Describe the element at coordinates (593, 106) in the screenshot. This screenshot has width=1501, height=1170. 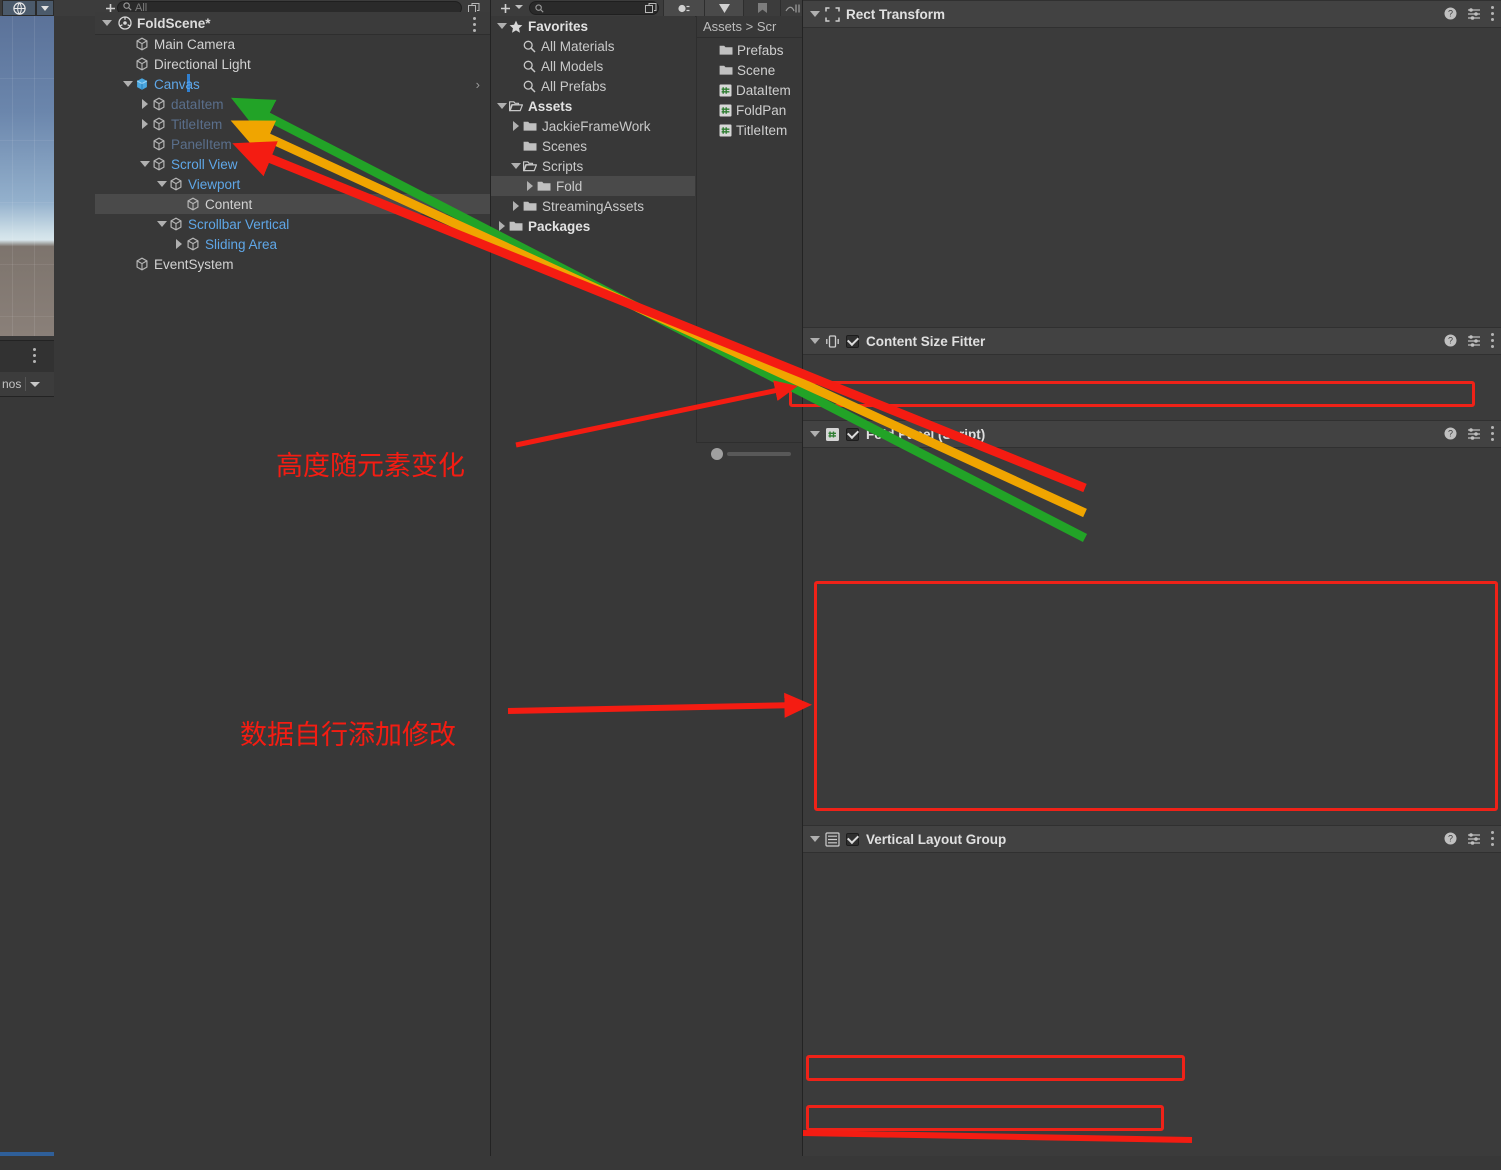
I see `project-tree-item-assets: Assets` at that location.